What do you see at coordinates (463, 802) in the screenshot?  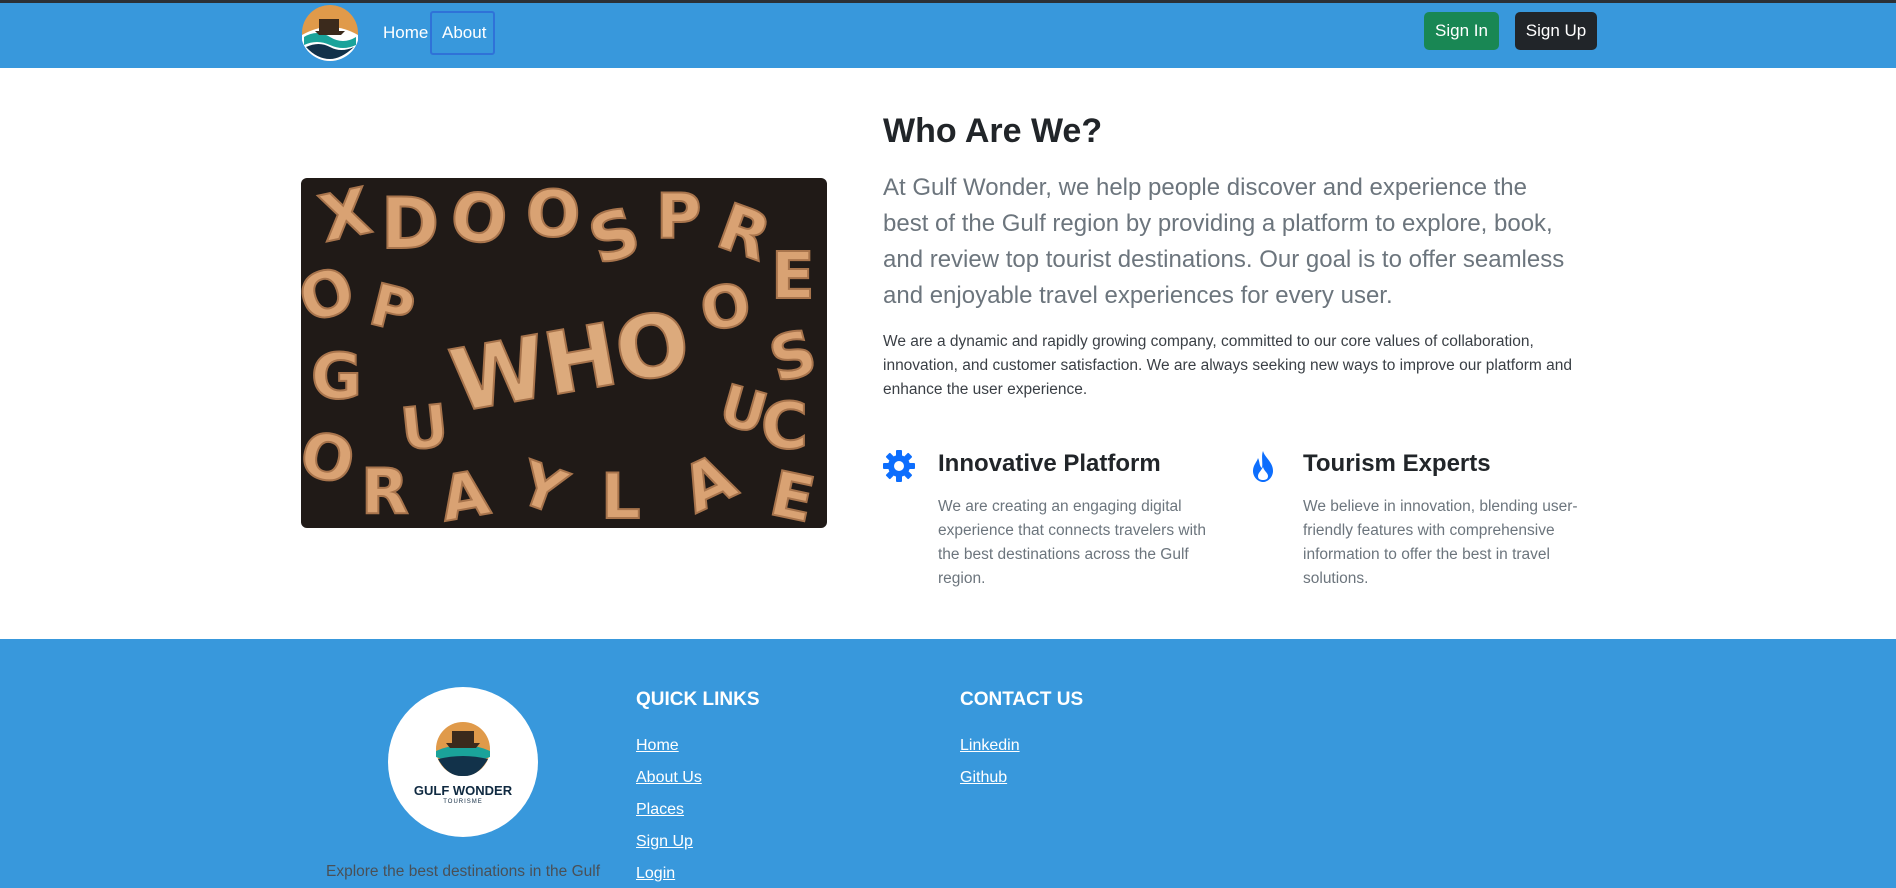 I see `footer-brand-subtitle: TOURISME` at bounding box center [463, 802].